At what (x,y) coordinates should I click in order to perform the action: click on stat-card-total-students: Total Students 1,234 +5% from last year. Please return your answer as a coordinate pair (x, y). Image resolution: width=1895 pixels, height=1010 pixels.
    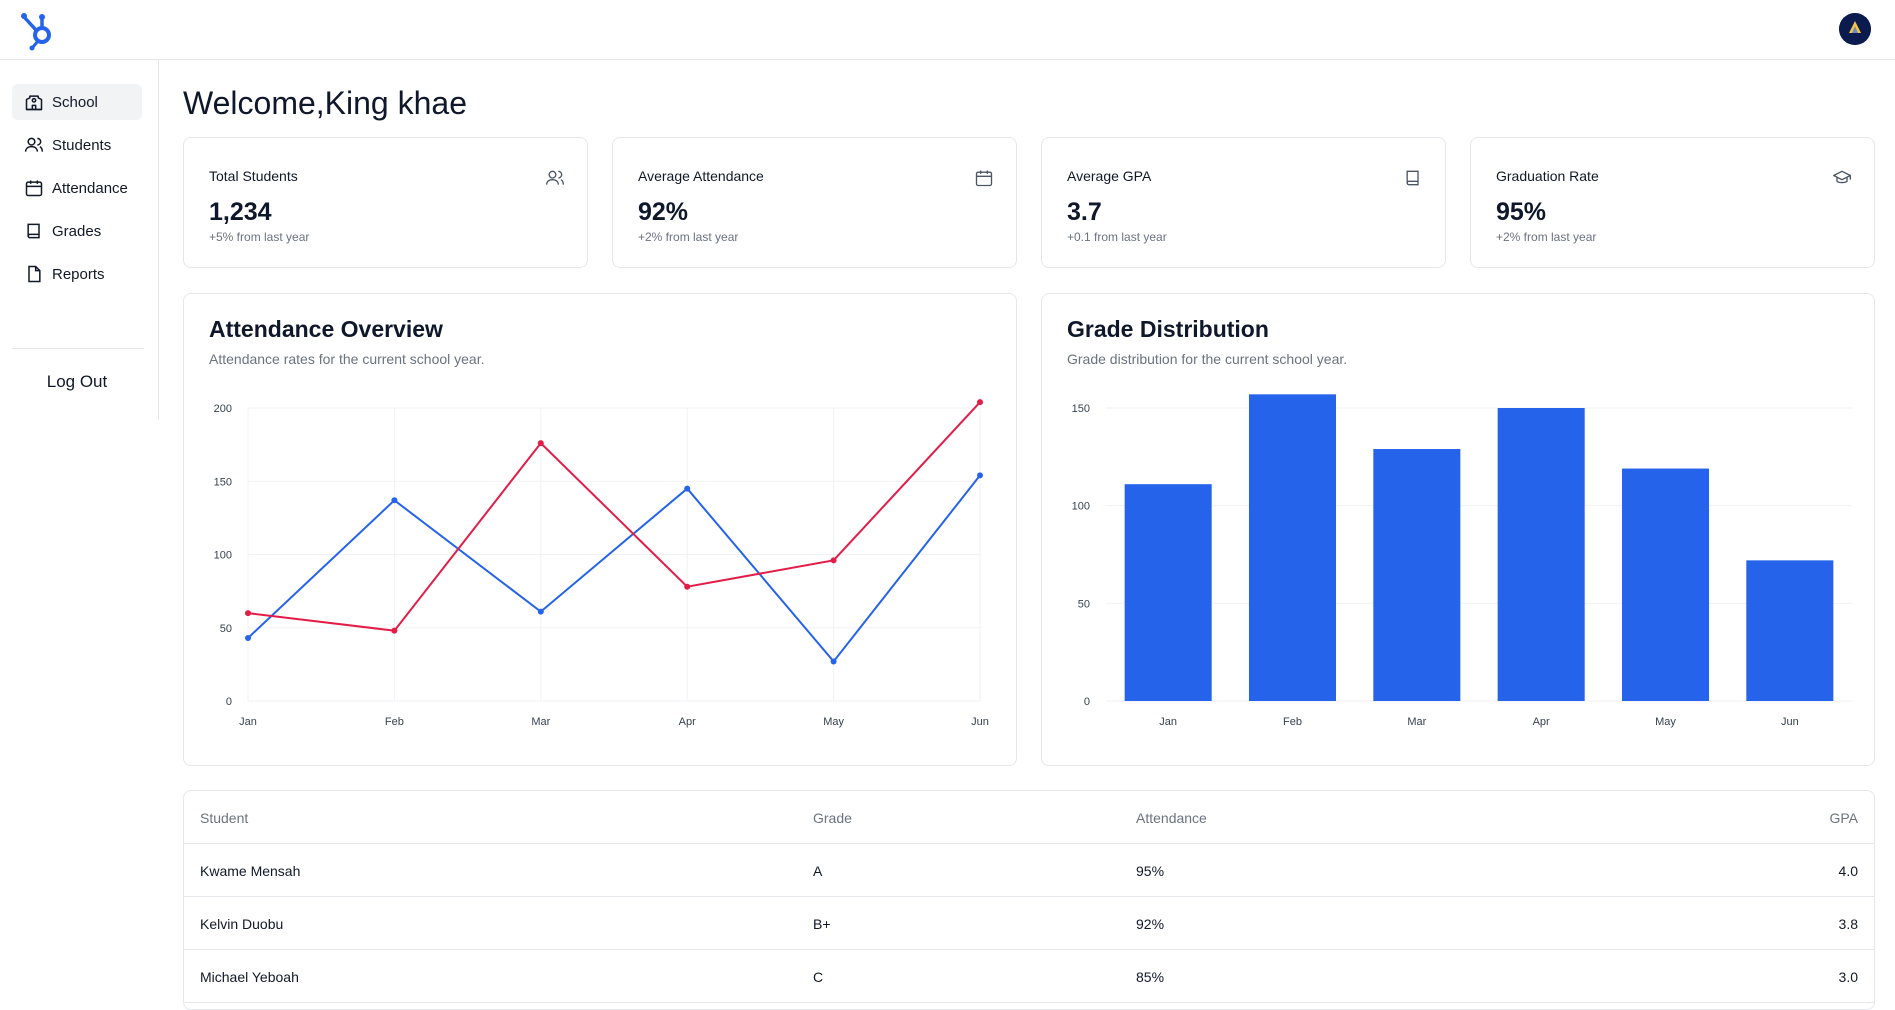
    Looking at the image, I should click on (385, 202).